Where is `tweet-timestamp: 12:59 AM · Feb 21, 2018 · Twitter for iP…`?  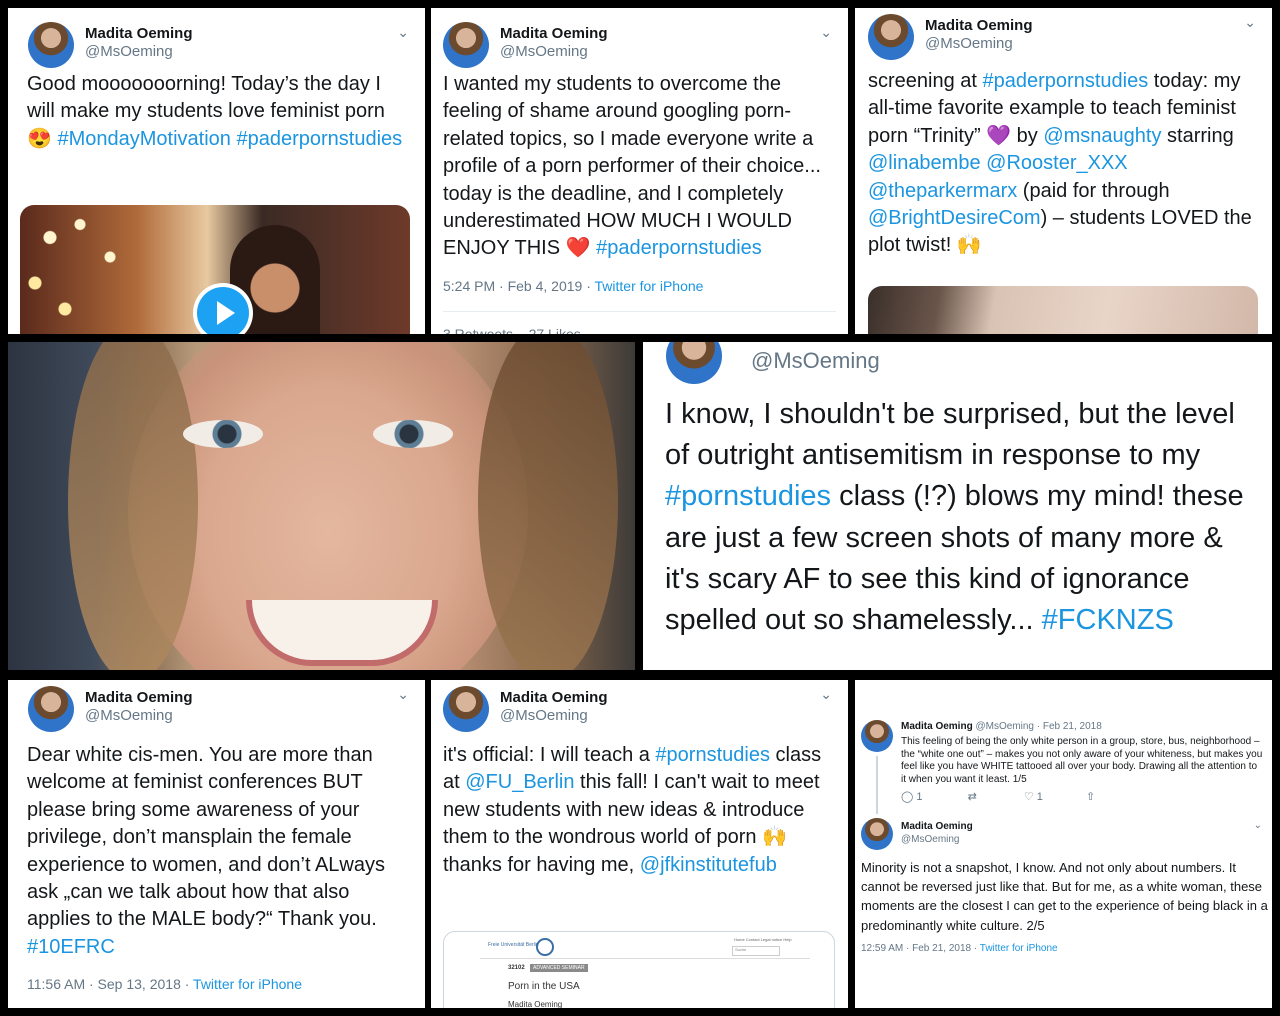
tweet-timestamp: 12:59 AM · Feb 21, 2018 · Twitter for iP… is located at coordinates (959, 948).